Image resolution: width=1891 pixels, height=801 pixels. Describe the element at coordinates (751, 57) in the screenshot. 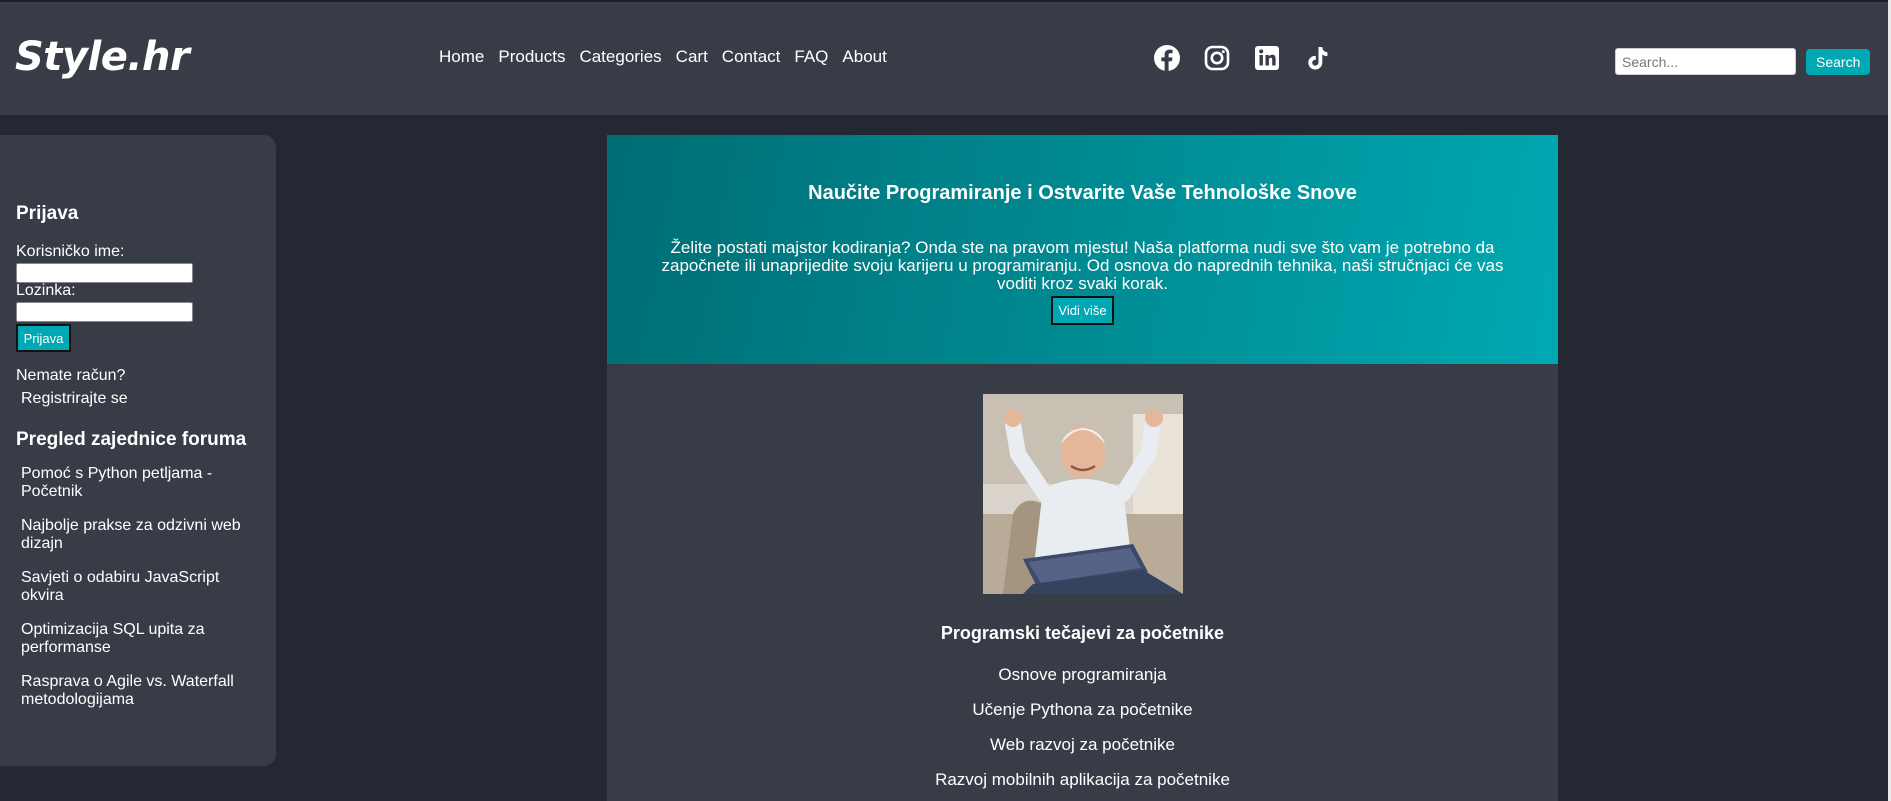

I see `nav-contact: Contact` at that location.